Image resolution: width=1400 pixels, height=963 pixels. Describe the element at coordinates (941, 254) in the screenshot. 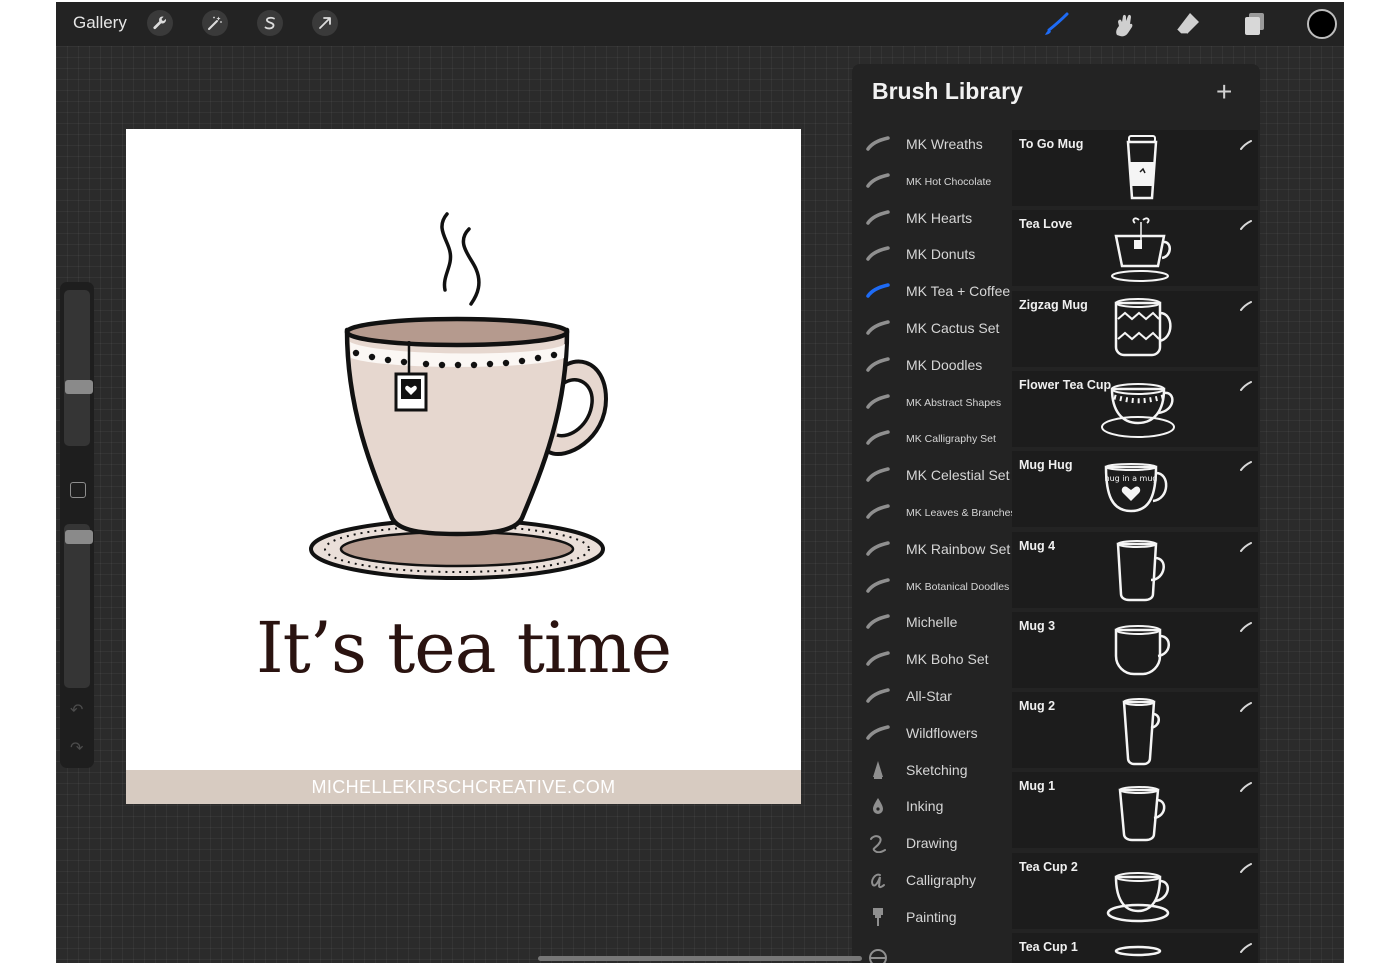

I see `brush-set-label: MK Donuts` at that location.